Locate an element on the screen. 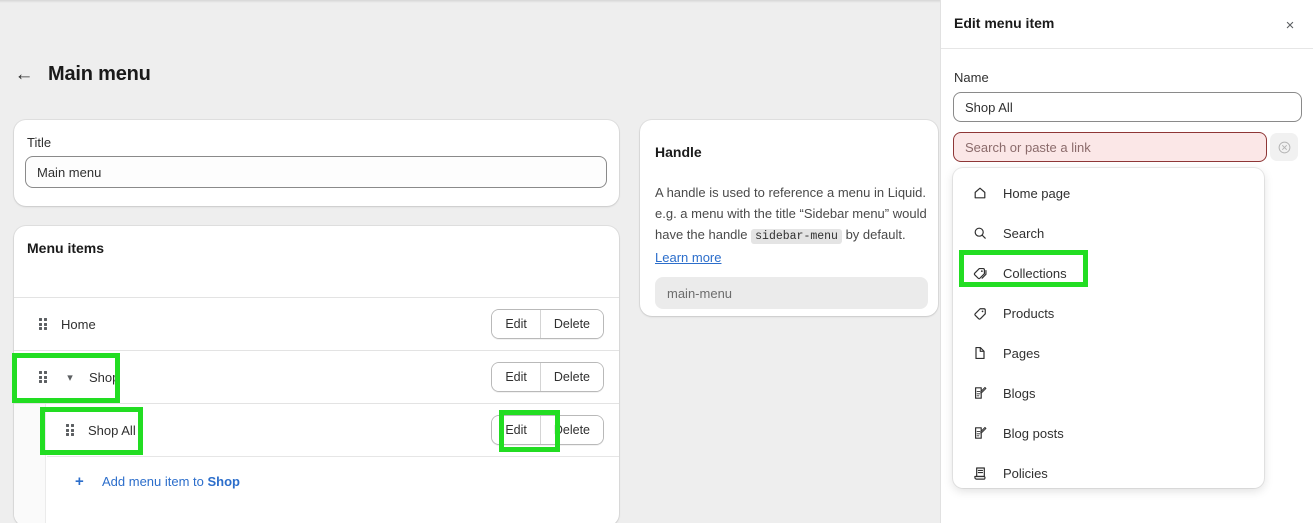  policy-icon is located at coordinates (980, 473).